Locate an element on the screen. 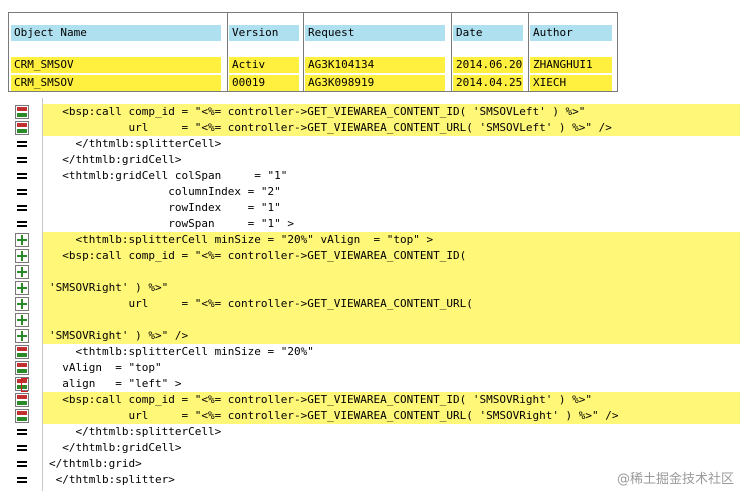  change-bracket-marker is located at coordinates (24, 385).